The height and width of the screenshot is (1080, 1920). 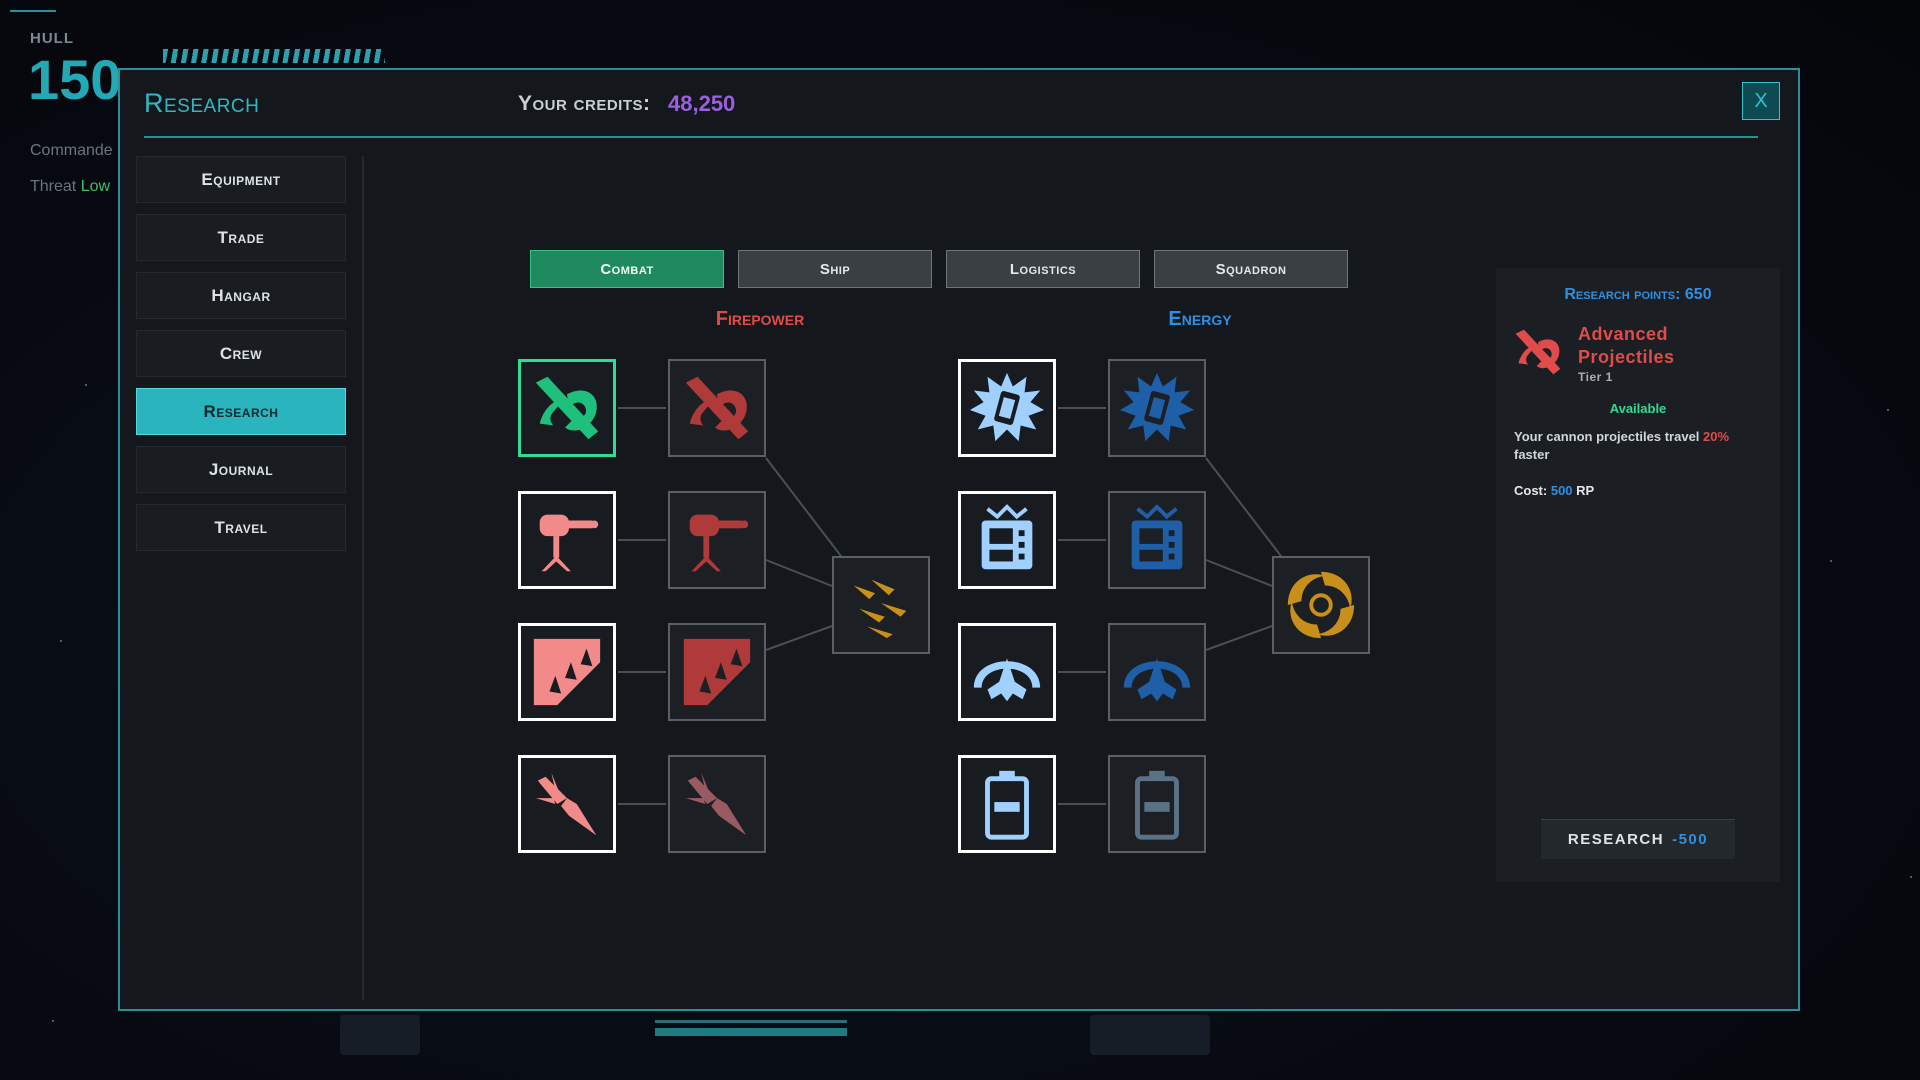 I want to click on modal-title: Research, so click(x=202, y=103).